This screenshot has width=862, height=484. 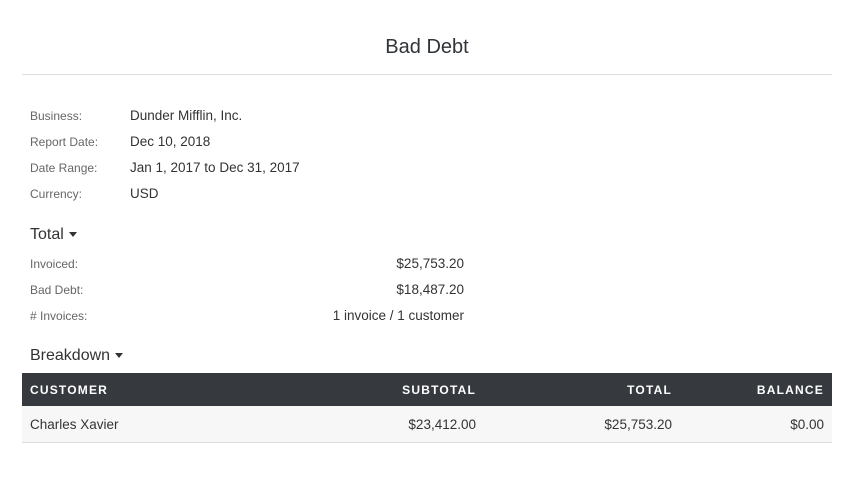 I want to click on column-balance: BALANCE, so click(x=756, y=389).